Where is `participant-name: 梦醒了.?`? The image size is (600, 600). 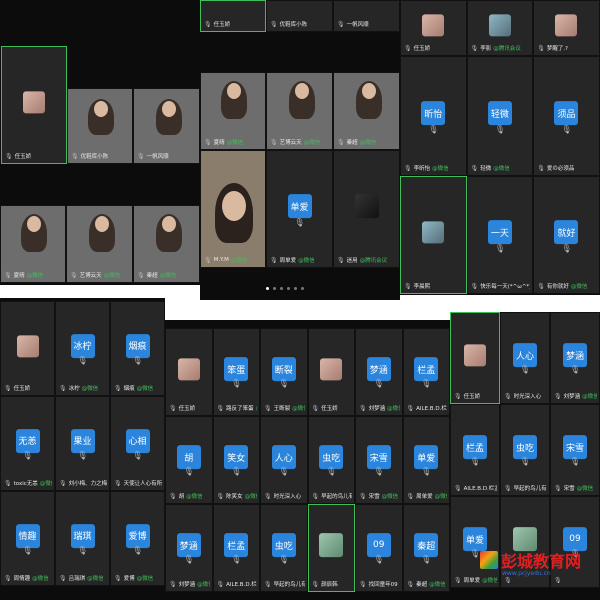
participant-name: 梦醒了.? is located at coordinates (557, 49).